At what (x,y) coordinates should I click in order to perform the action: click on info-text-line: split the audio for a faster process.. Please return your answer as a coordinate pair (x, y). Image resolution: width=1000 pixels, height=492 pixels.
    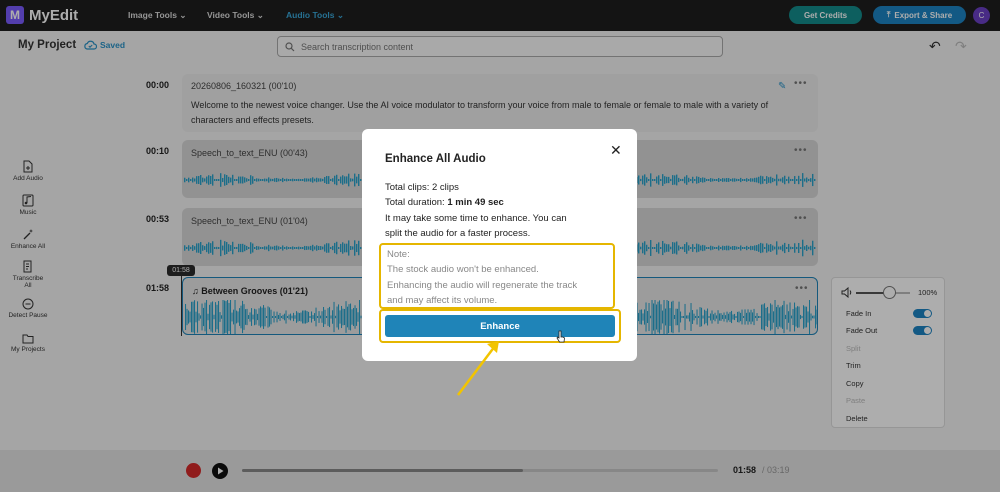
    Looking at the image, I should click on (458, 233).